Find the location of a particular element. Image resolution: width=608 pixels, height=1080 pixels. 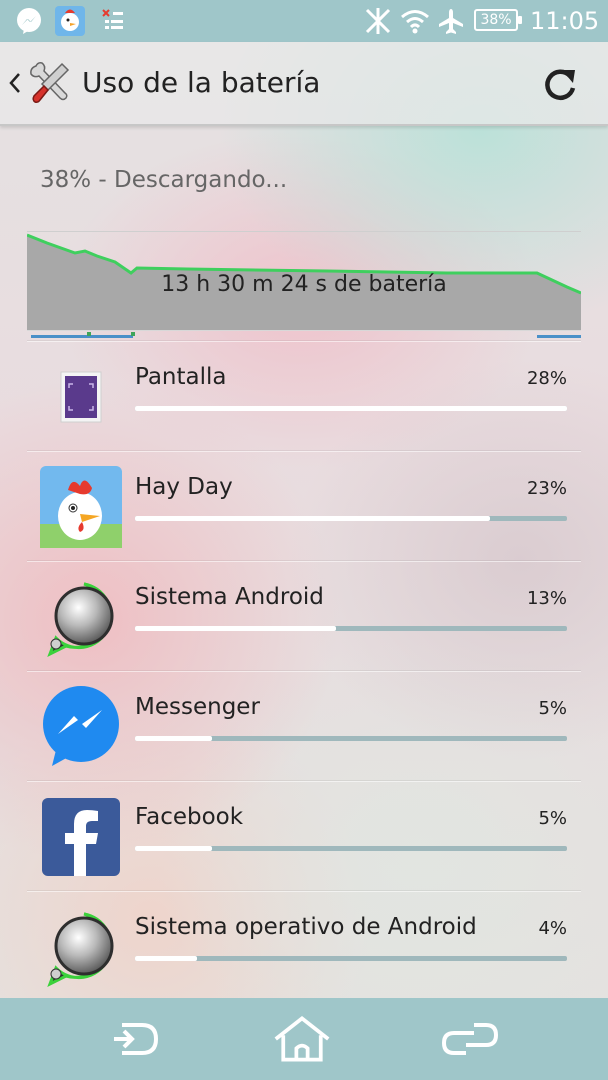

list-item: Sistema Android 13% is located at coordinates (304, 616).